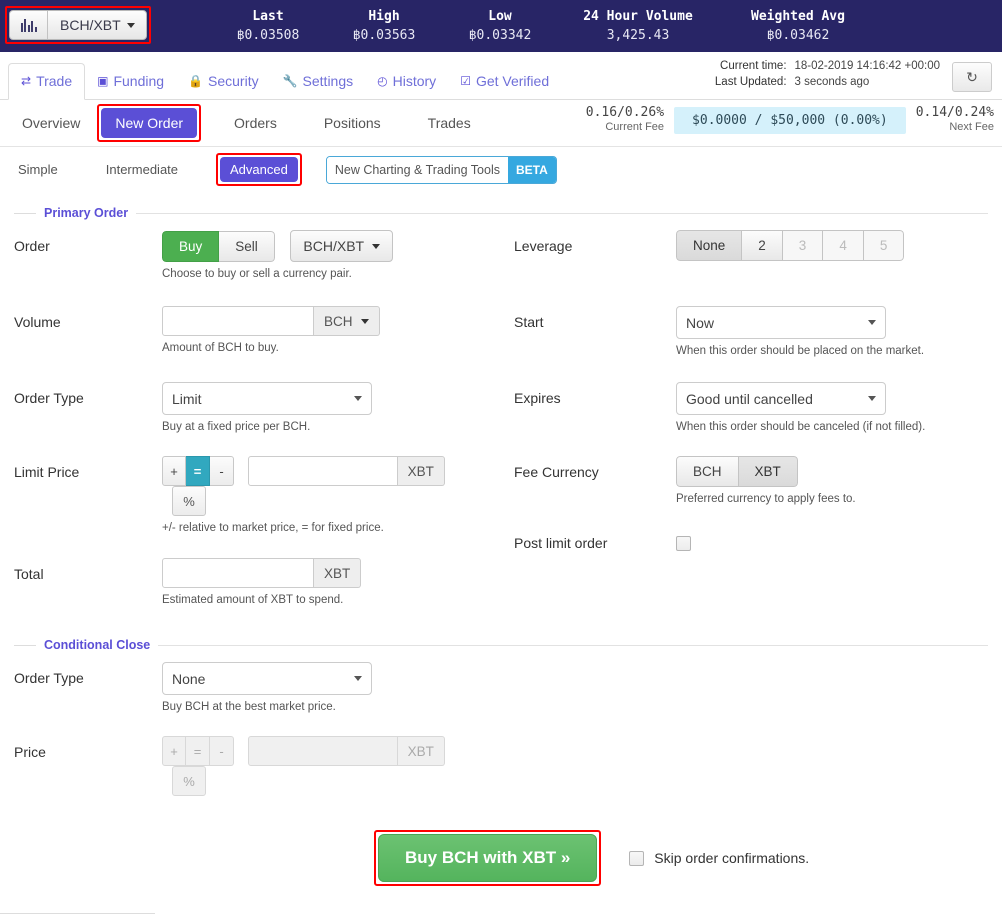  I want to click on start-value: Now, so click(700, 322).